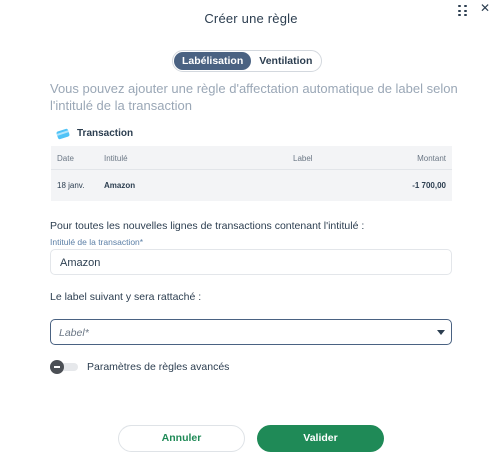 The image size is (502, 470). What do you see at coordinates (485, 8) in the screenshot?
I see `close-icon: ✕` at bounding box center [485, 8].